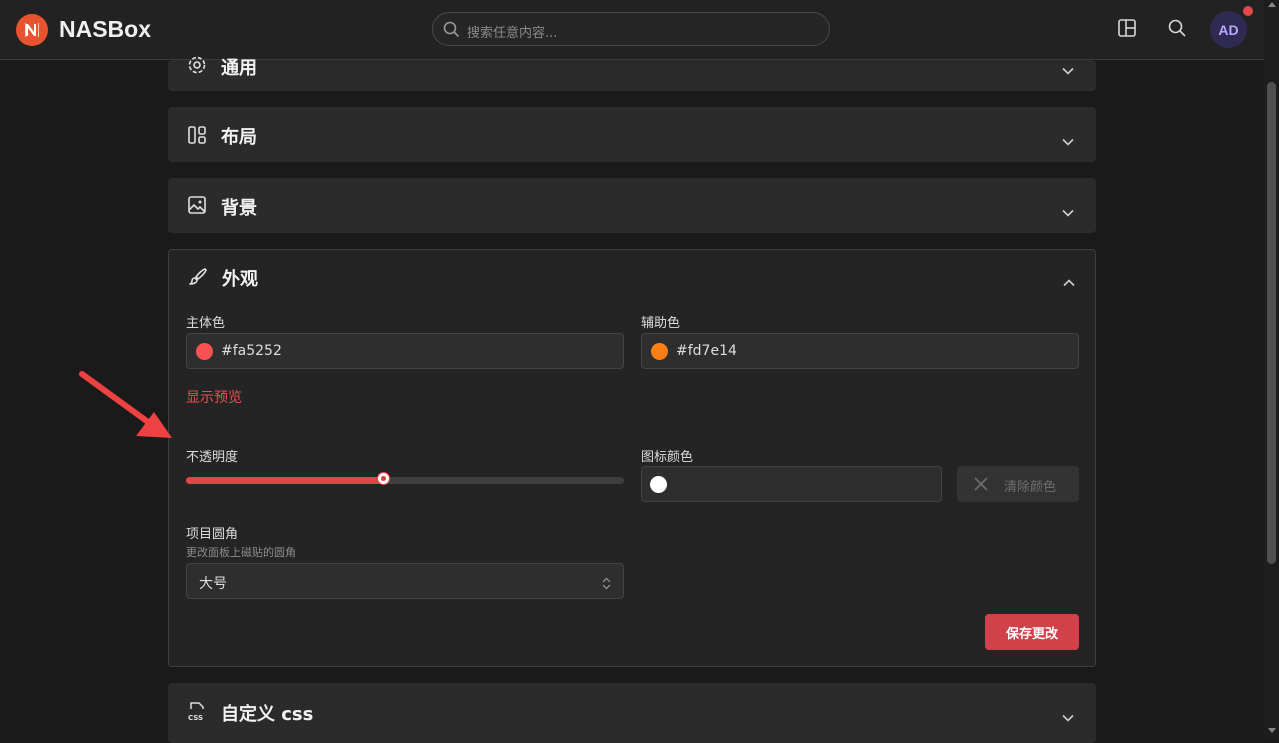 This screenshot has width=1279, height=743. What do you see at coordinates (1272, 4) in the screenshot?
I see `scroll-up-arrow` at bounding box center [1272, 4].